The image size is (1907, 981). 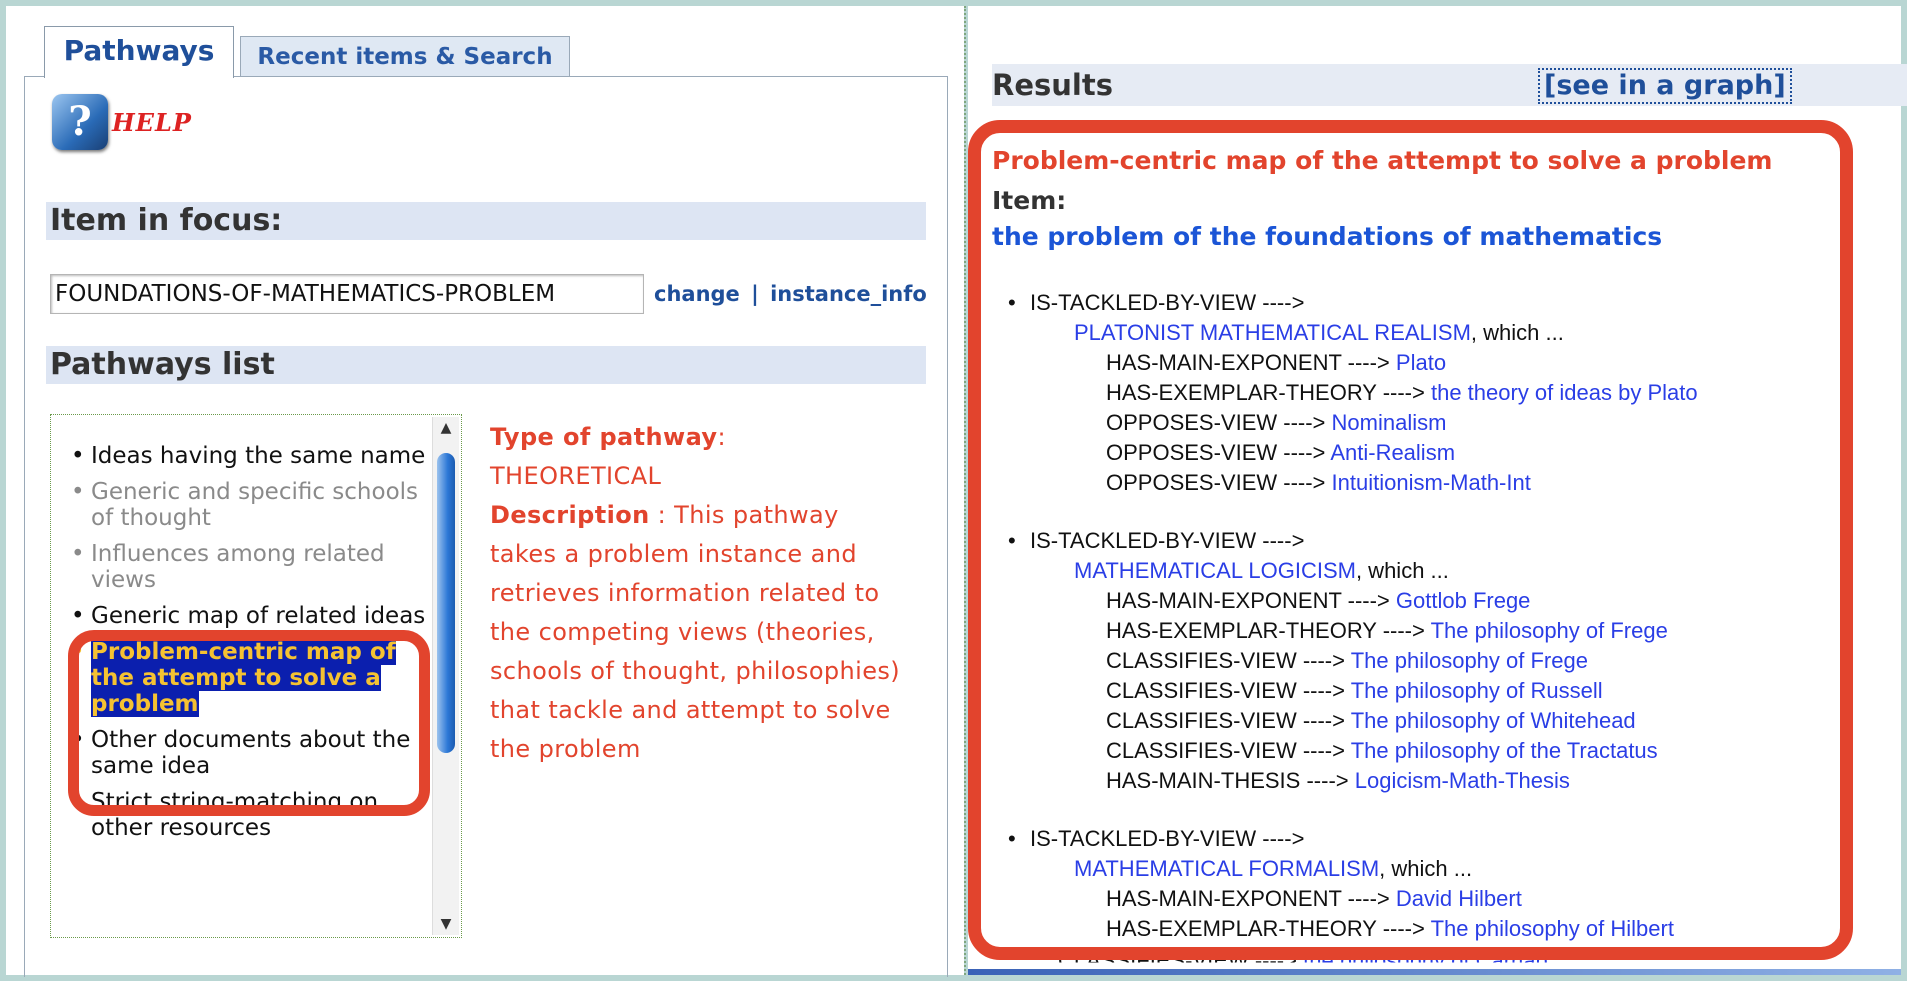 What do you see at coordinates (1449, 85) in the screenshot?
I see `results-header: Results [see in a graph]` at bounding box center [1449, 85].